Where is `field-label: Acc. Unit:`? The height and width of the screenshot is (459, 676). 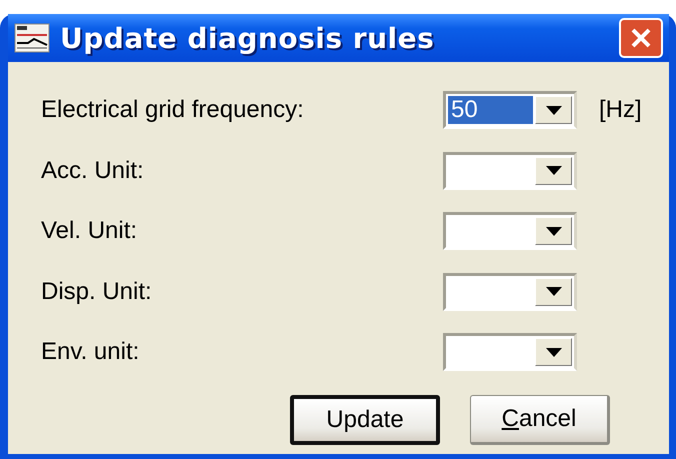 field-label: Acc. Unit: is located at coordinates (93, 170).